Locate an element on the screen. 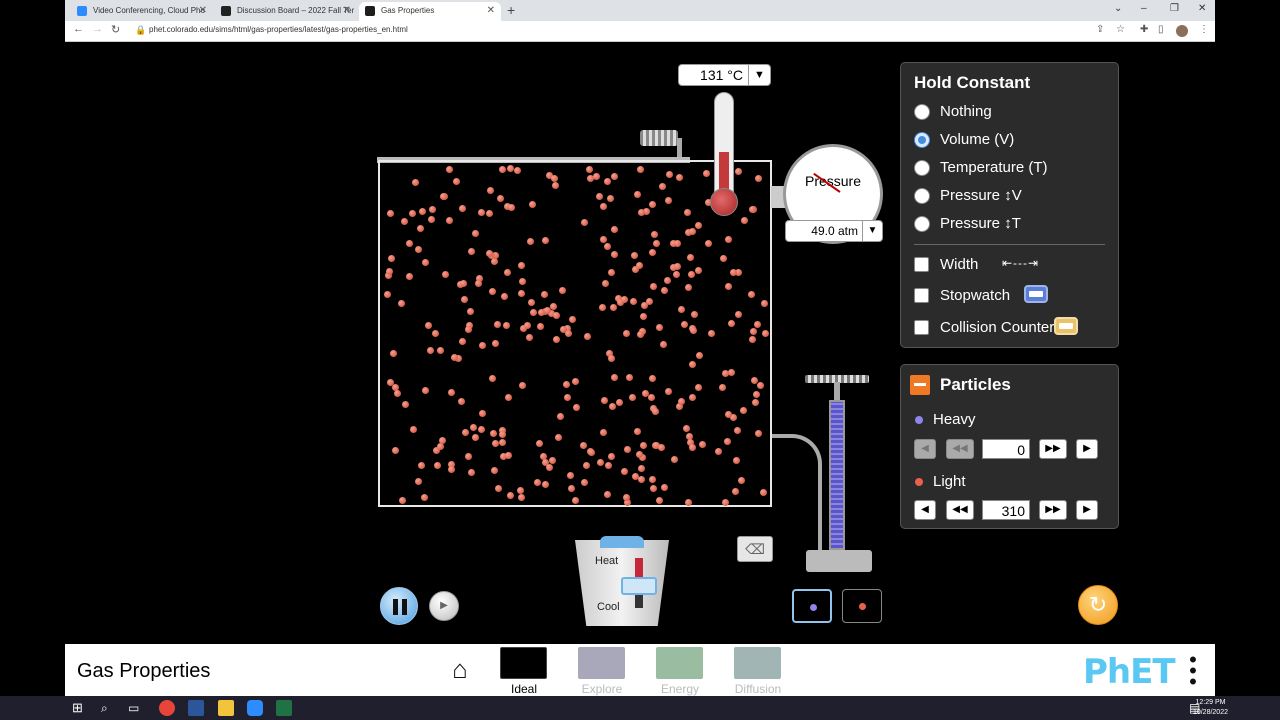 Image resolution: width=1280 pixels, height=720 pixels. bookmark-star-icon: ☆ is located at coordinates (1120, 29).